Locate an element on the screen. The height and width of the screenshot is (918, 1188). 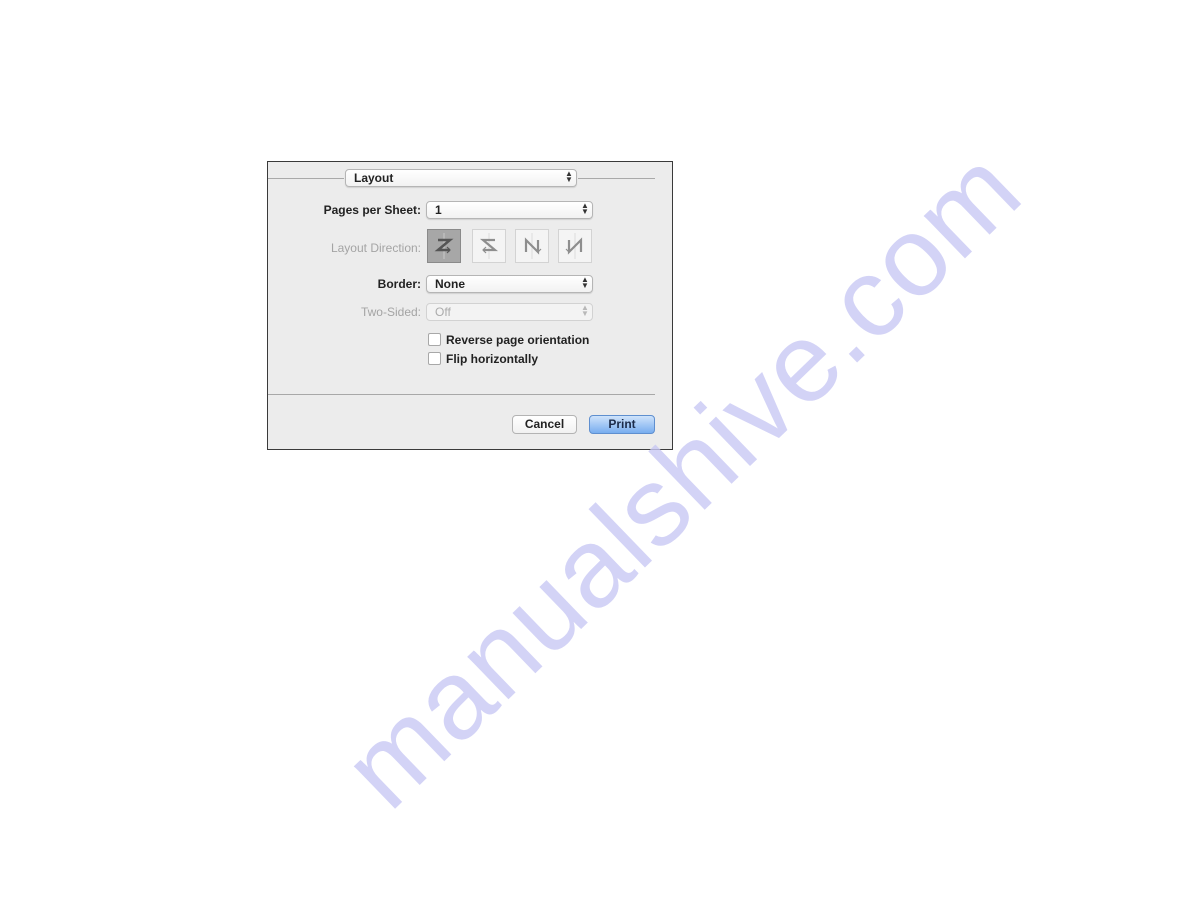
pages-per-sheet-label: Pages per Sheet: is located at coordinates (372, 210).